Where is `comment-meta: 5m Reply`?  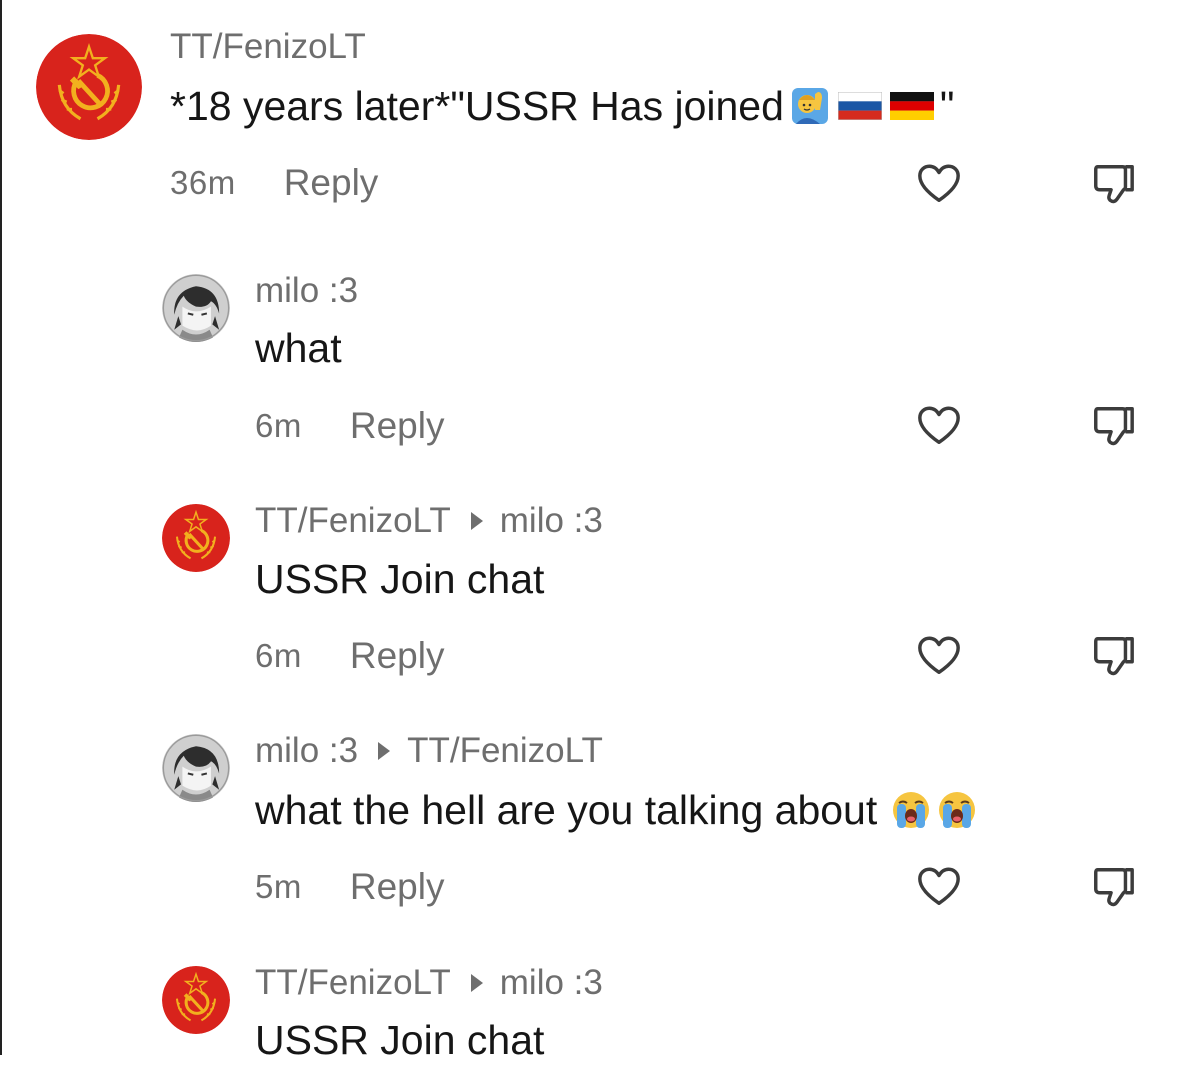 comment-meta: 5m Reply is located at coordinates (349, 887).